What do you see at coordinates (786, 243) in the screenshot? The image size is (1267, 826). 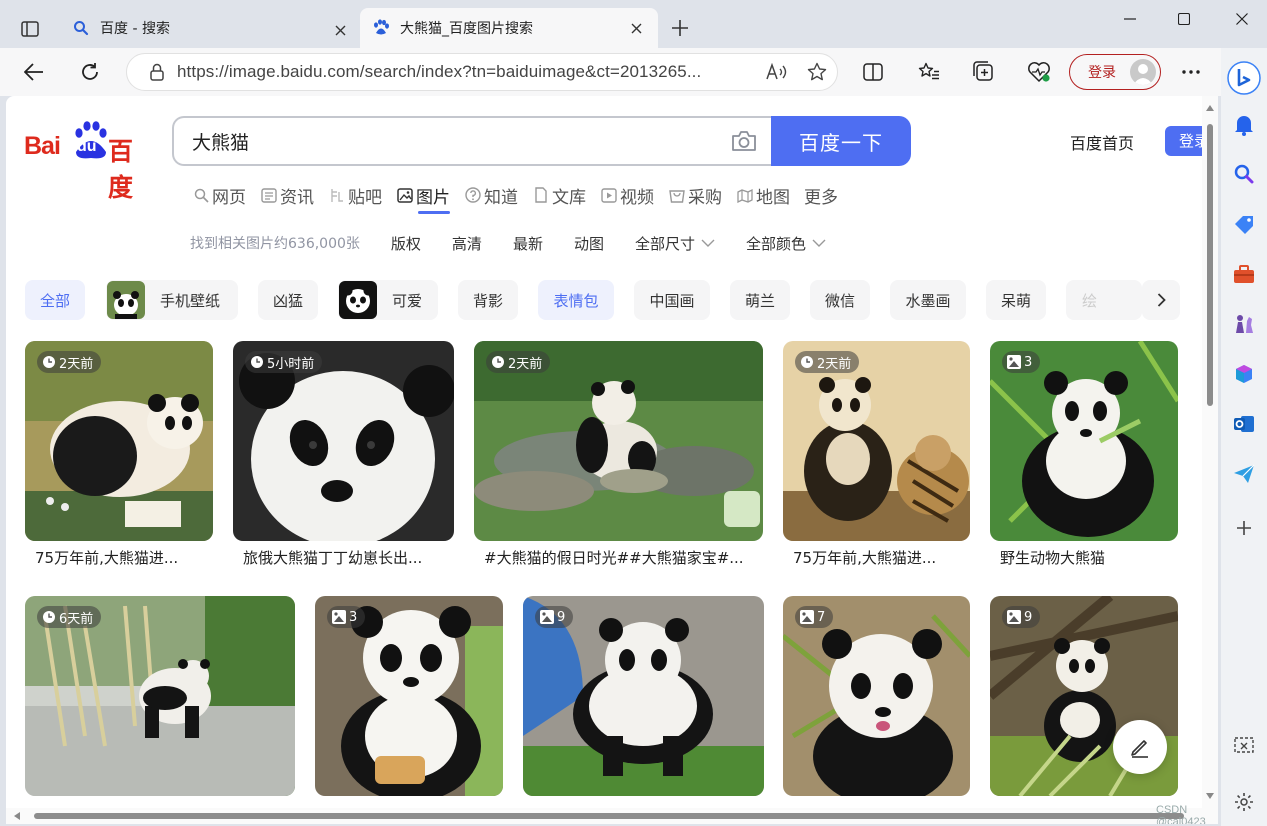 I see `filter-color-dropdown: 全部颜色` at bounding box center [786, 243].